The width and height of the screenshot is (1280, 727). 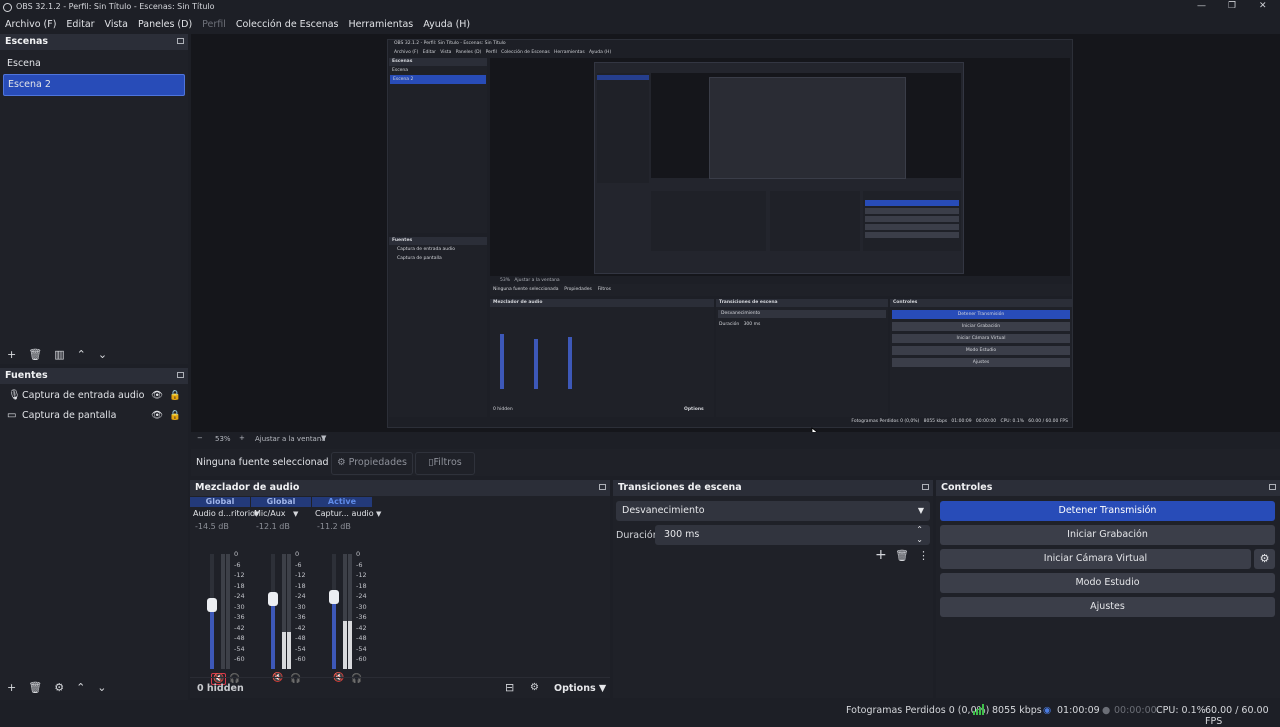 I want to click on more-vertical-icon: ⋮, so click(x=923, y=555).